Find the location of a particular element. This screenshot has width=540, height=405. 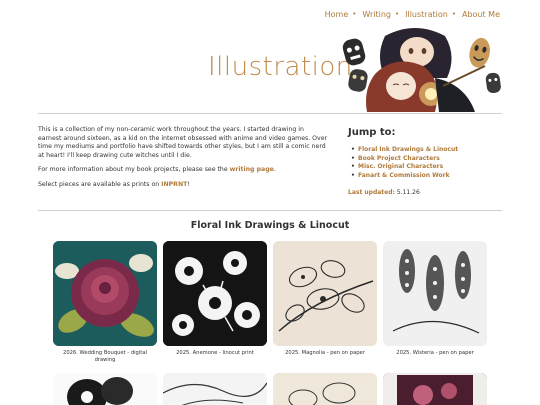

jump-link-misc-characters: Misc. Original Characters is located at coordinates (429, 167).